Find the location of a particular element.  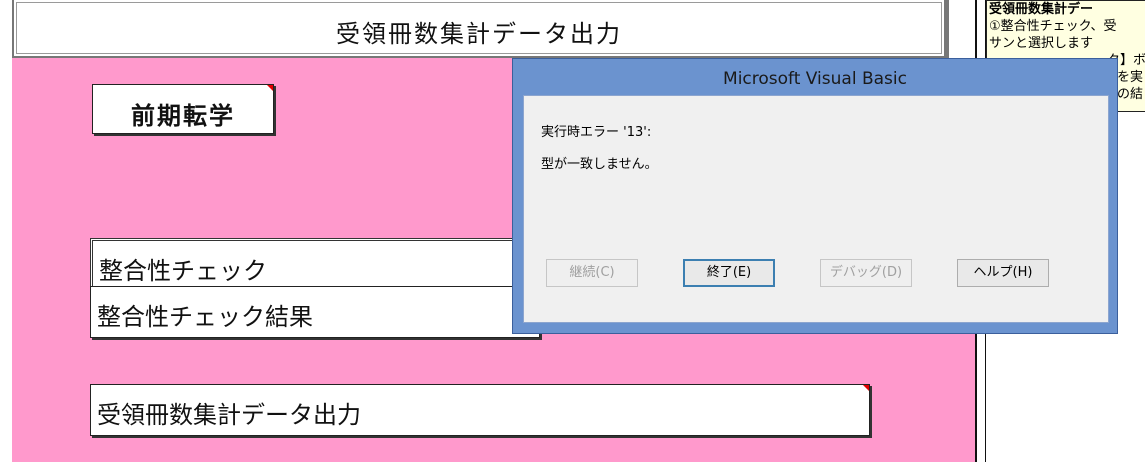

continue-button: 継続(C) is located at coordinates (592, 273).